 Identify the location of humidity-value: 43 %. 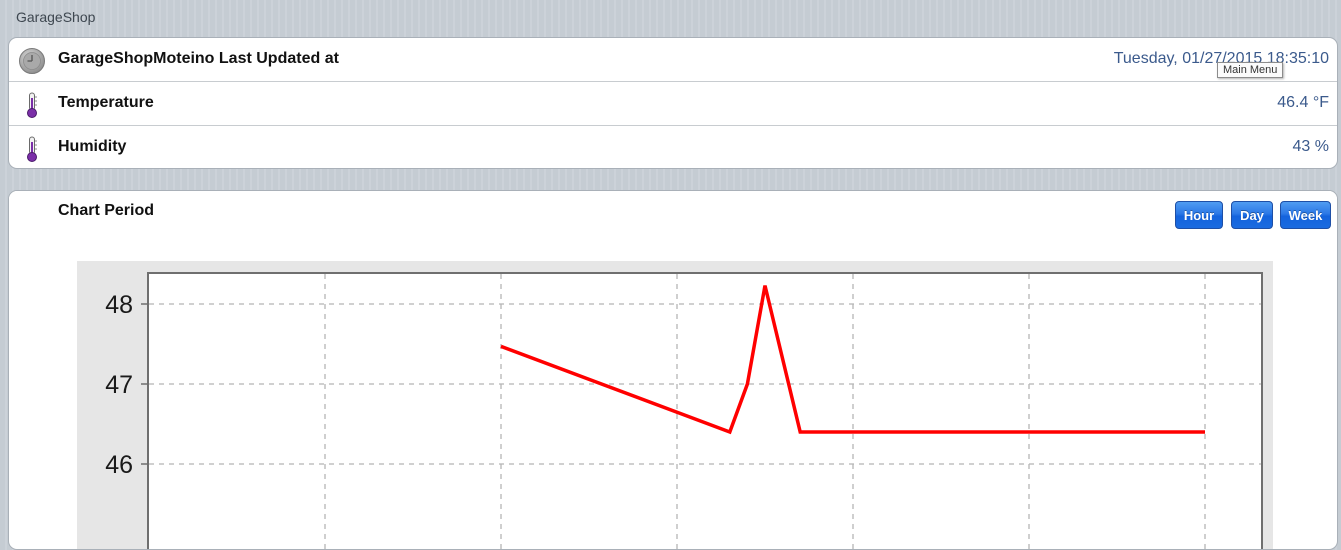
(1310, 146).